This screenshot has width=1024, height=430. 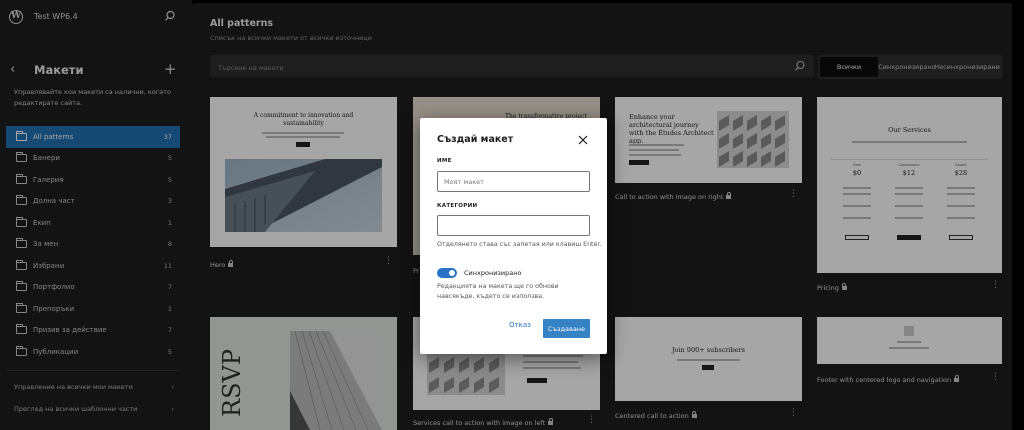 What do you see at coordinates (457, 206) in the screenshot?
I see `categories-field-label: Категории` at bounding box center [457, 206].